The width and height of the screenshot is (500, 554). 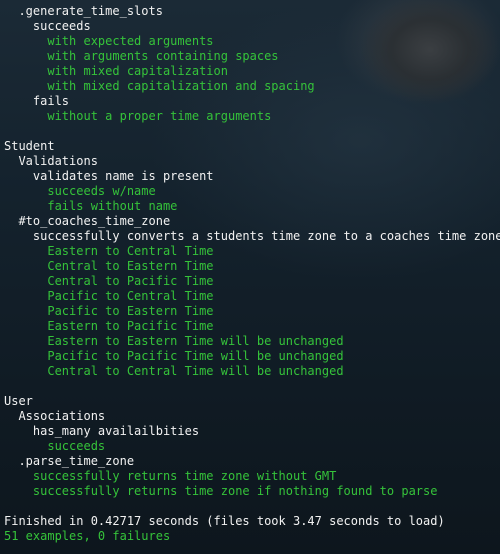 I want to click on passing-example: without a proper time arguments, so click(x=138, y=116).